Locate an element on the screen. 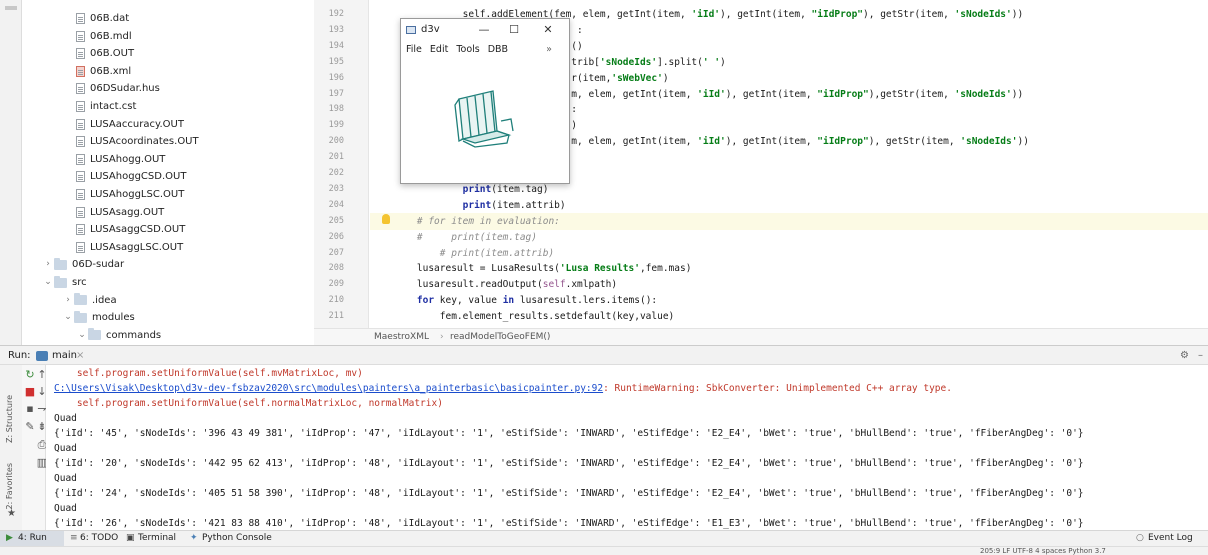  stop-icon: ■ is located at coordinates (30, 392).